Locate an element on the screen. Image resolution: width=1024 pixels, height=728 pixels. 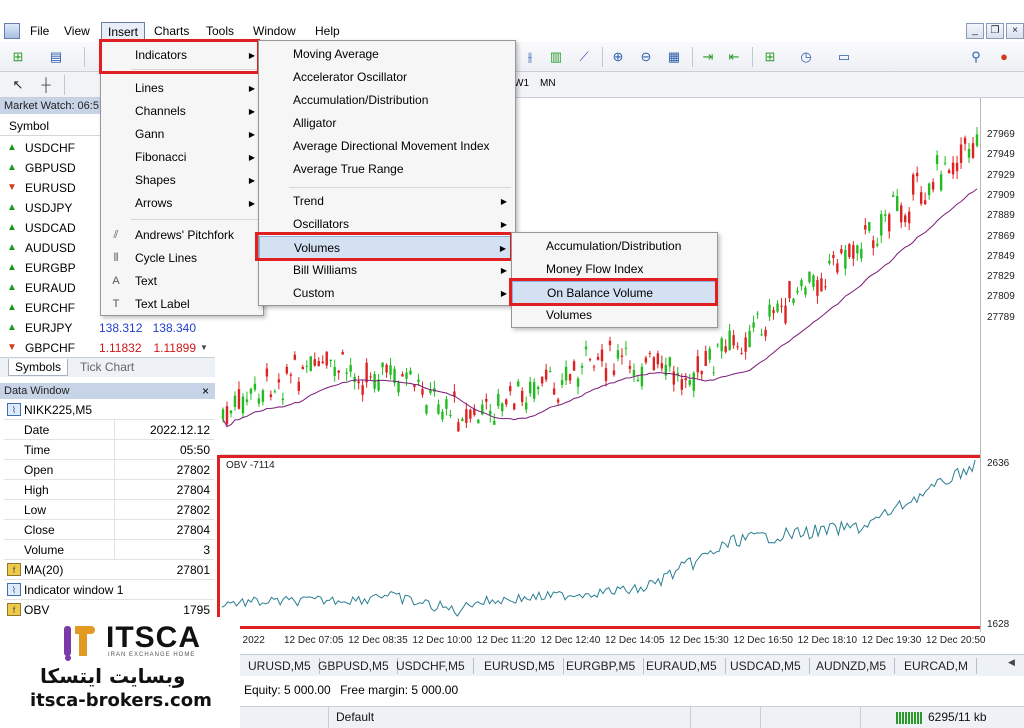
market-watch-row: ▲ EURJPY 138.312 138.340 is located at coordinates (109, 328).